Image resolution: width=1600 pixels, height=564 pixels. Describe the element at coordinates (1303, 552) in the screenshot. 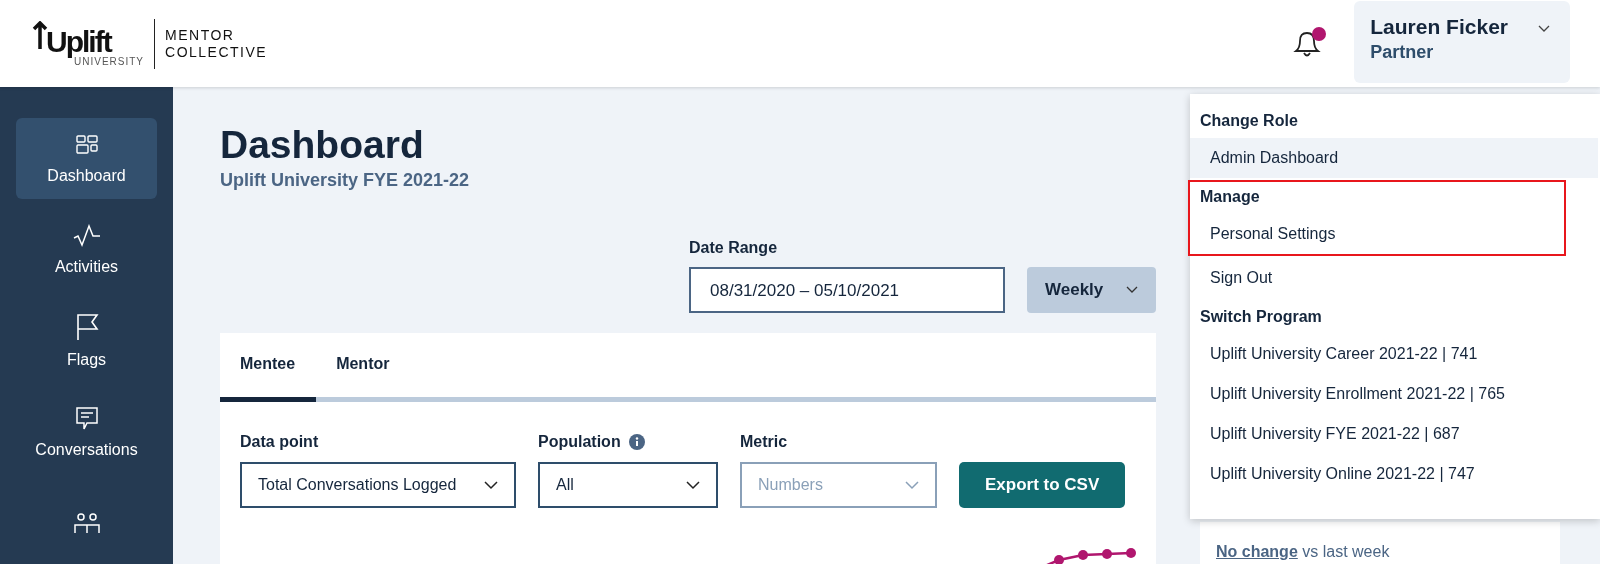

I see `change-note: No change vs last week` at that location.